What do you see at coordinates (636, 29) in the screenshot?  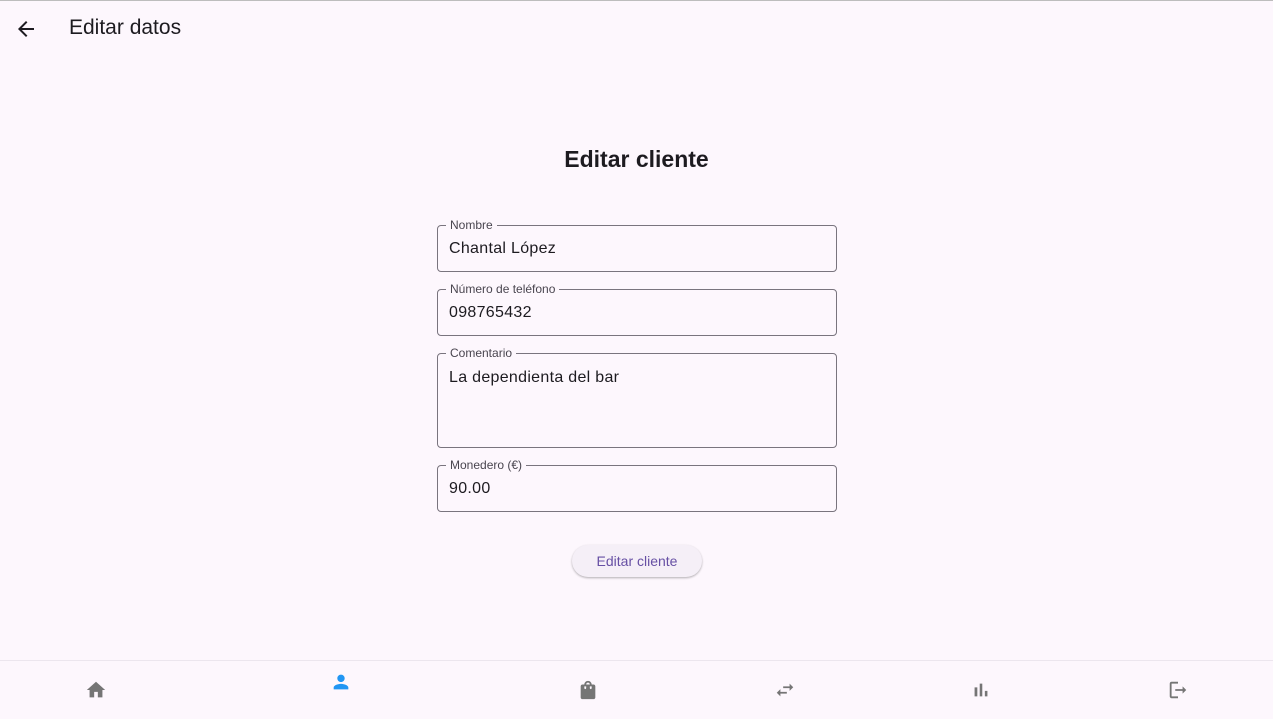 I see `app-bar: Editar datos` at bounding box center [636, 29].